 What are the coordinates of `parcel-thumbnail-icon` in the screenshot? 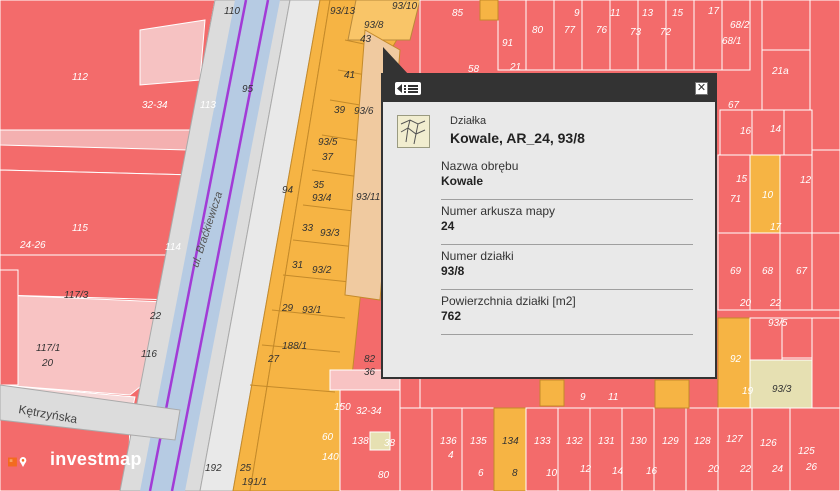 It's located at (413, 131).